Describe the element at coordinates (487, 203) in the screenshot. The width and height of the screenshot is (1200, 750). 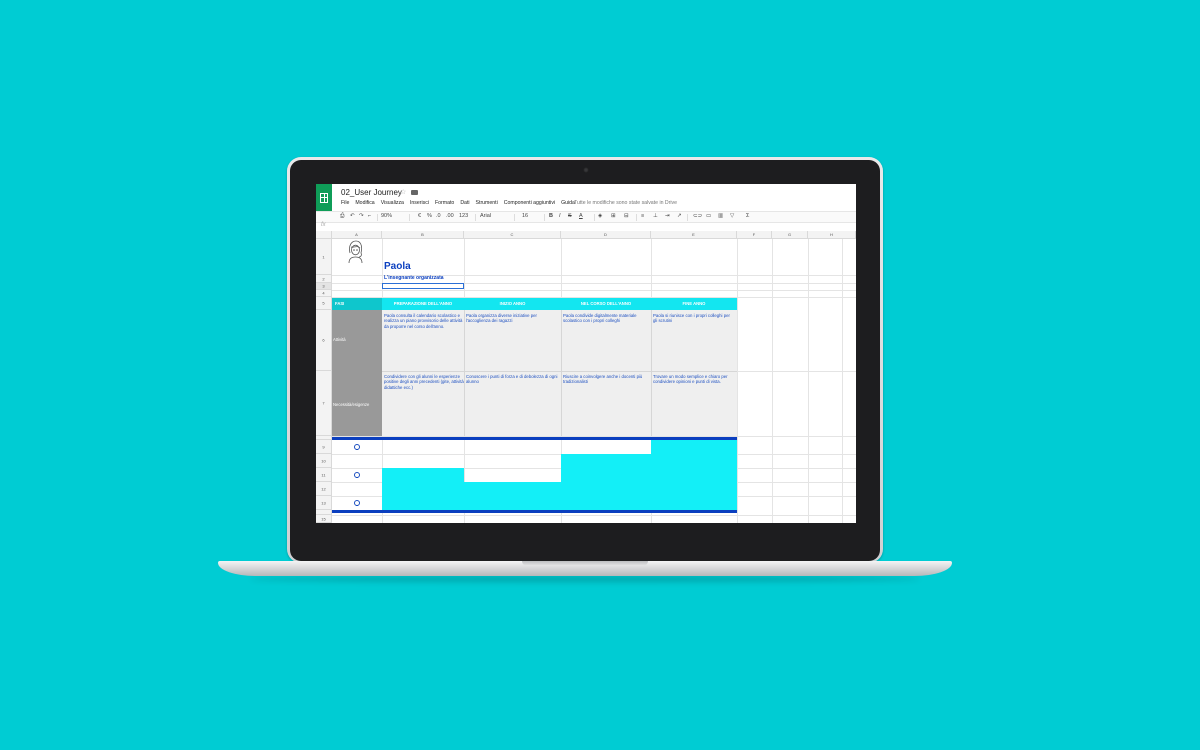
I see `menu-strumenti: Strumenti` at that location.